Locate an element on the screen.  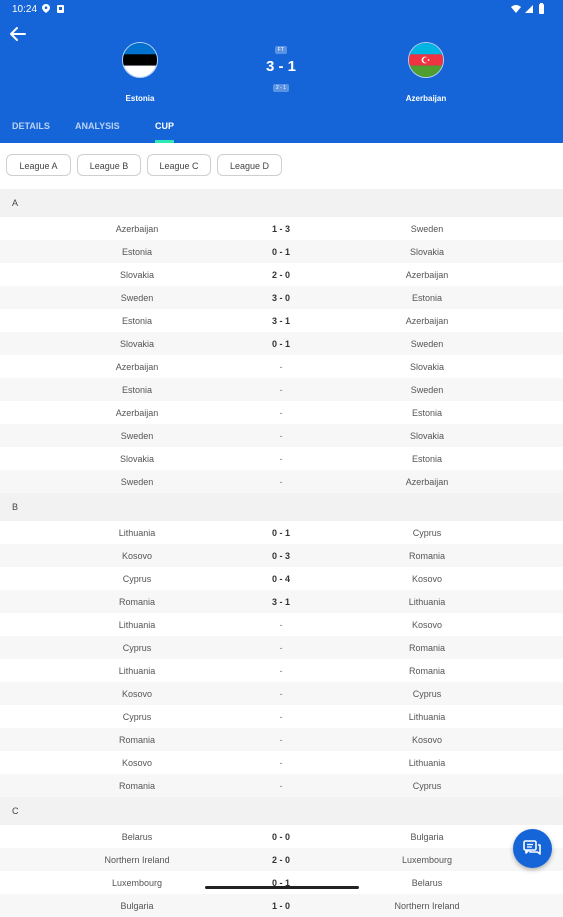
fixture-row: Cyprus 0 - 4 Kosovo is located at coordinates (281, 578).